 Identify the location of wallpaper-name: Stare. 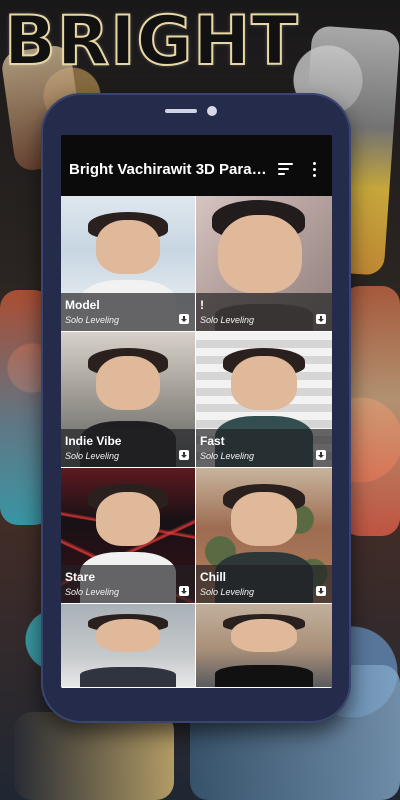
(80, 577).